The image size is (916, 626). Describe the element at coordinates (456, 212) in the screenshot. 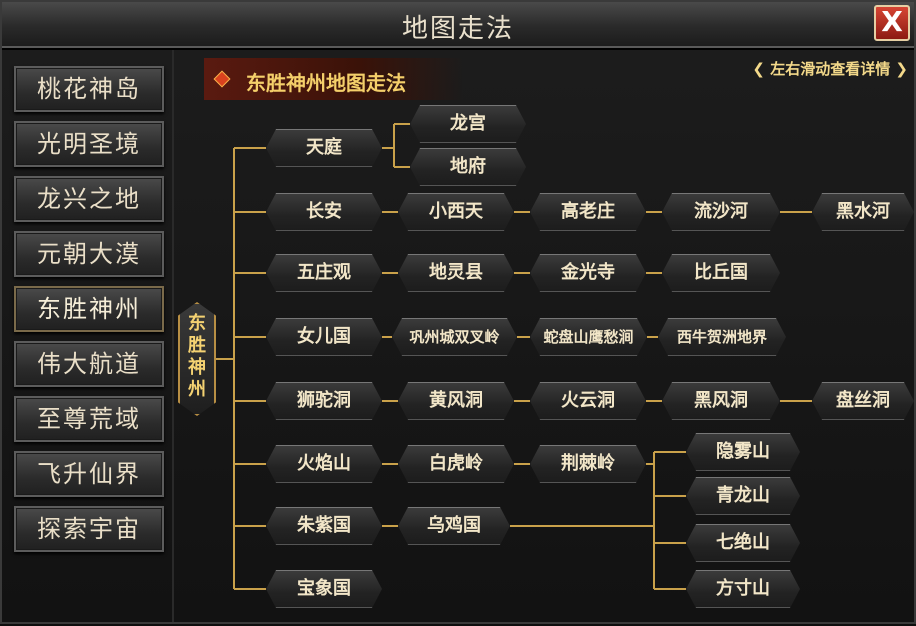

I see `node-xiaoxitian: 小西天` at that location.